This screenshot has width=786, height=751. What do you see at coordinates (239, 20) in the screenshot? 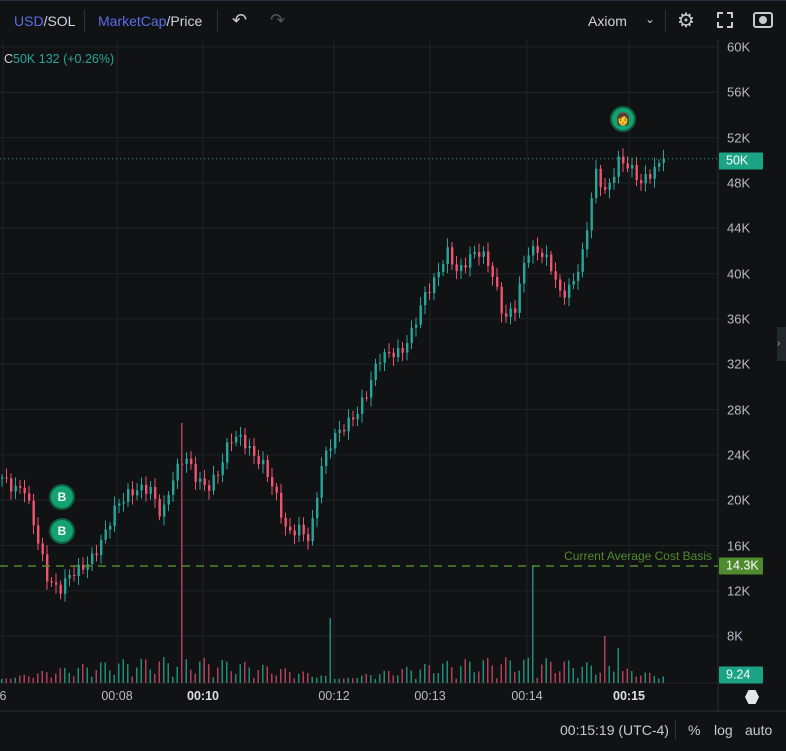
I see `undo-icon: ↶` at bounding box center [239, 20].